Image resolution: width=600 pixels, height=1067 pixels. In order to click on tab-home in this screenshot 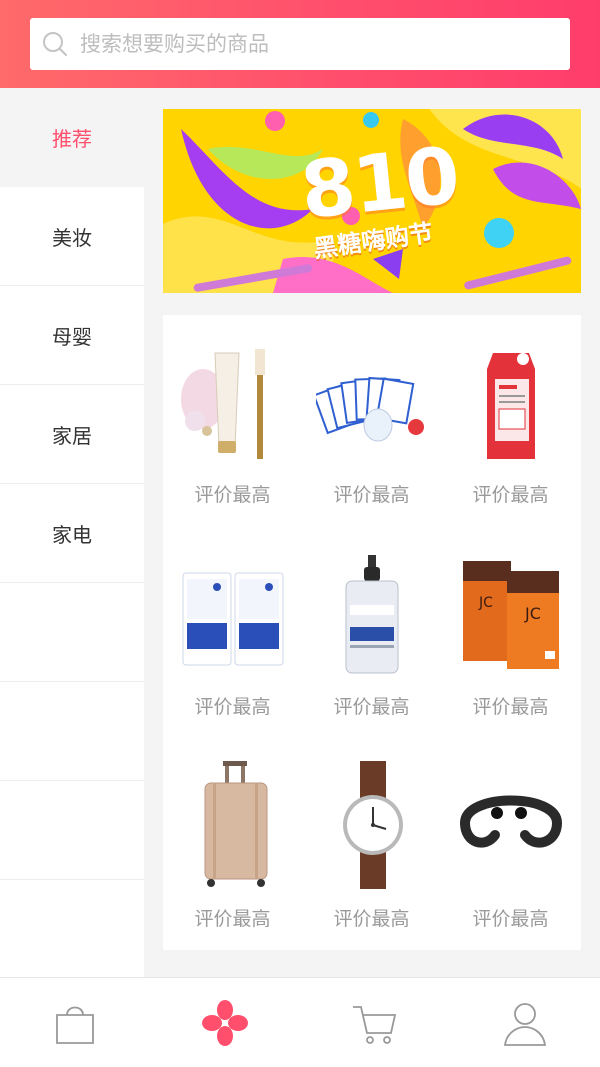, I will do `click(225, 1022)`.